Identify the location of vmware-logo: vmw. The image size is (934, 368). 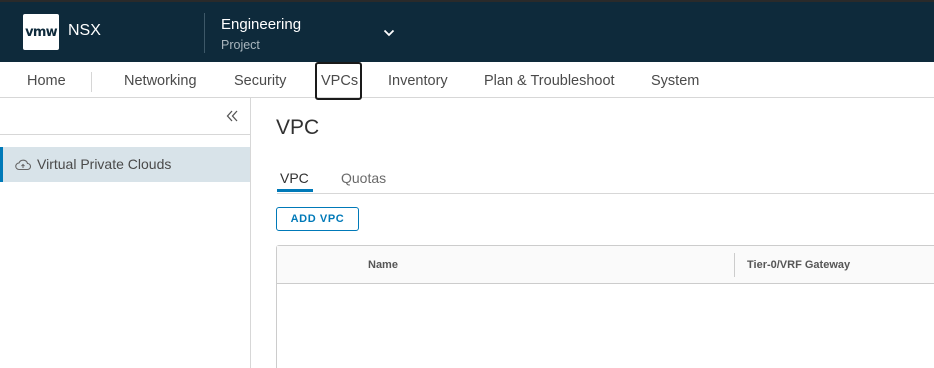
(41, 32).